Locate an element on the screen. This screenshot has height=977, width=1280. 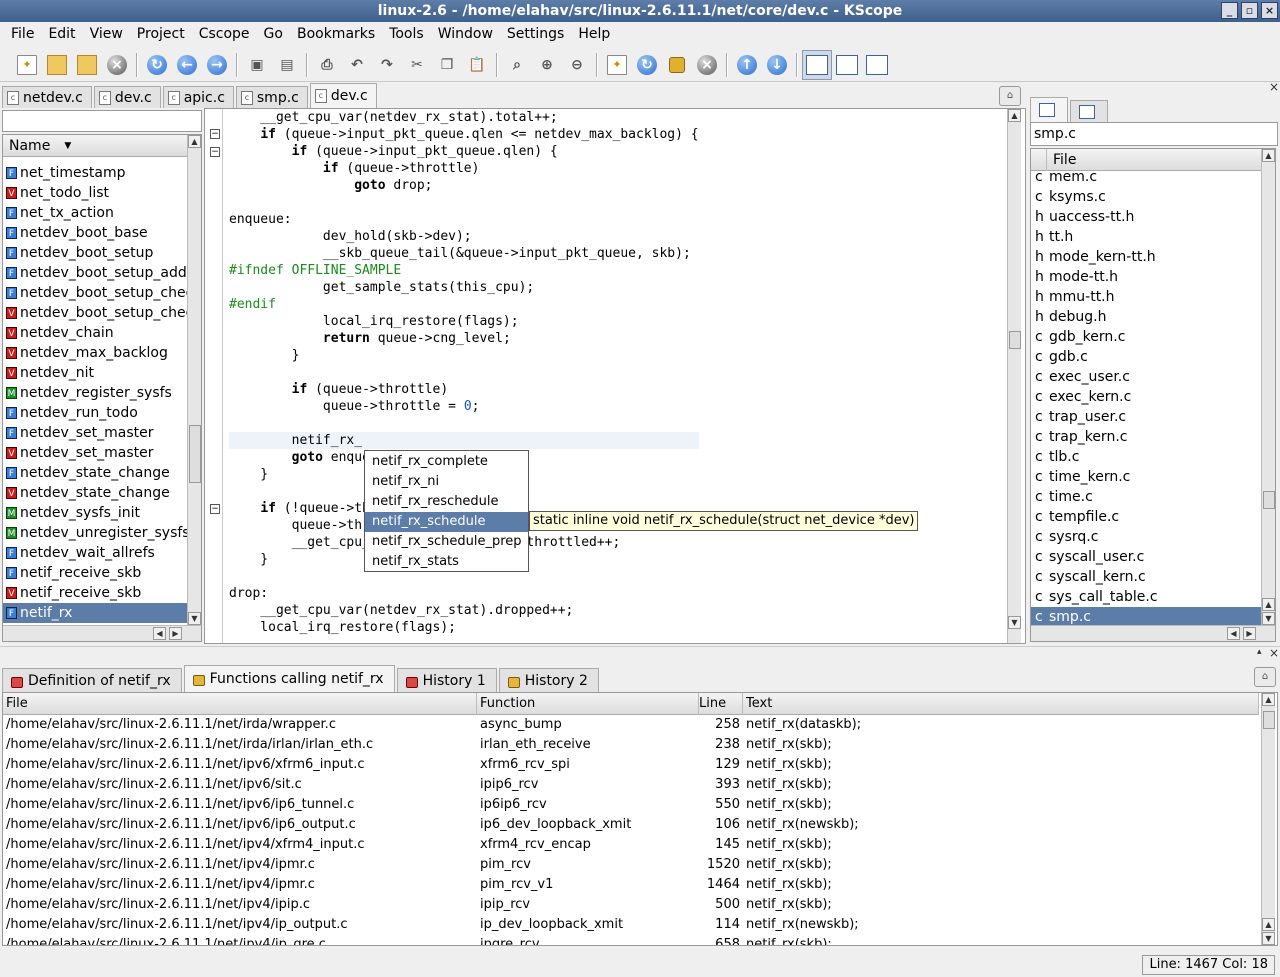
file-row: c time_kern.c is located at coordinates (1146, 477).